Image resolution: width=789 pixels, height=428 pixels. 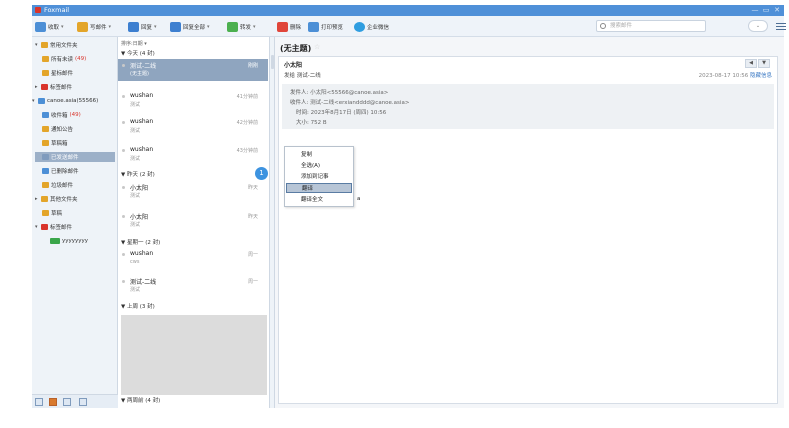 I want to click on receive-button: 收取 ▾, so click(x=49, y=26).